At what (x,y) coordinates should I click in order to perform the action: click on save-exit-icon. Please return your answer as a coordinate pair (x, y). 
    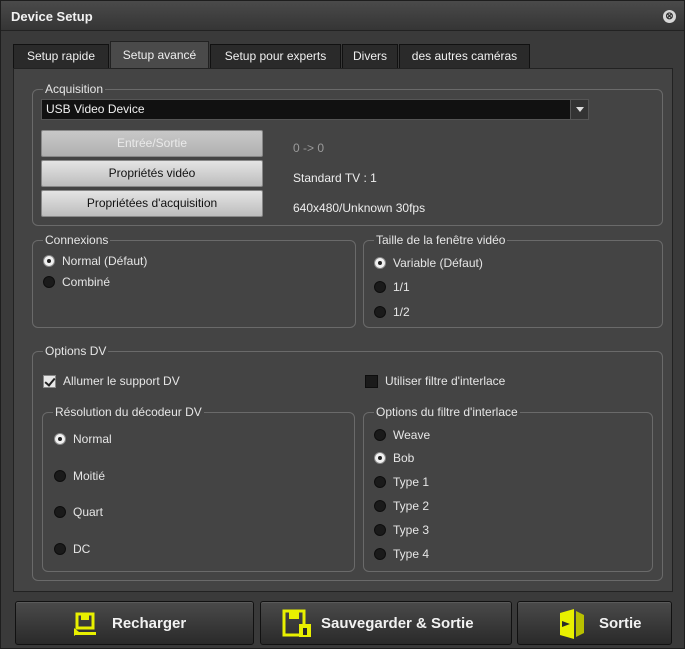
    Looking at the image, I should click on (296, 623).